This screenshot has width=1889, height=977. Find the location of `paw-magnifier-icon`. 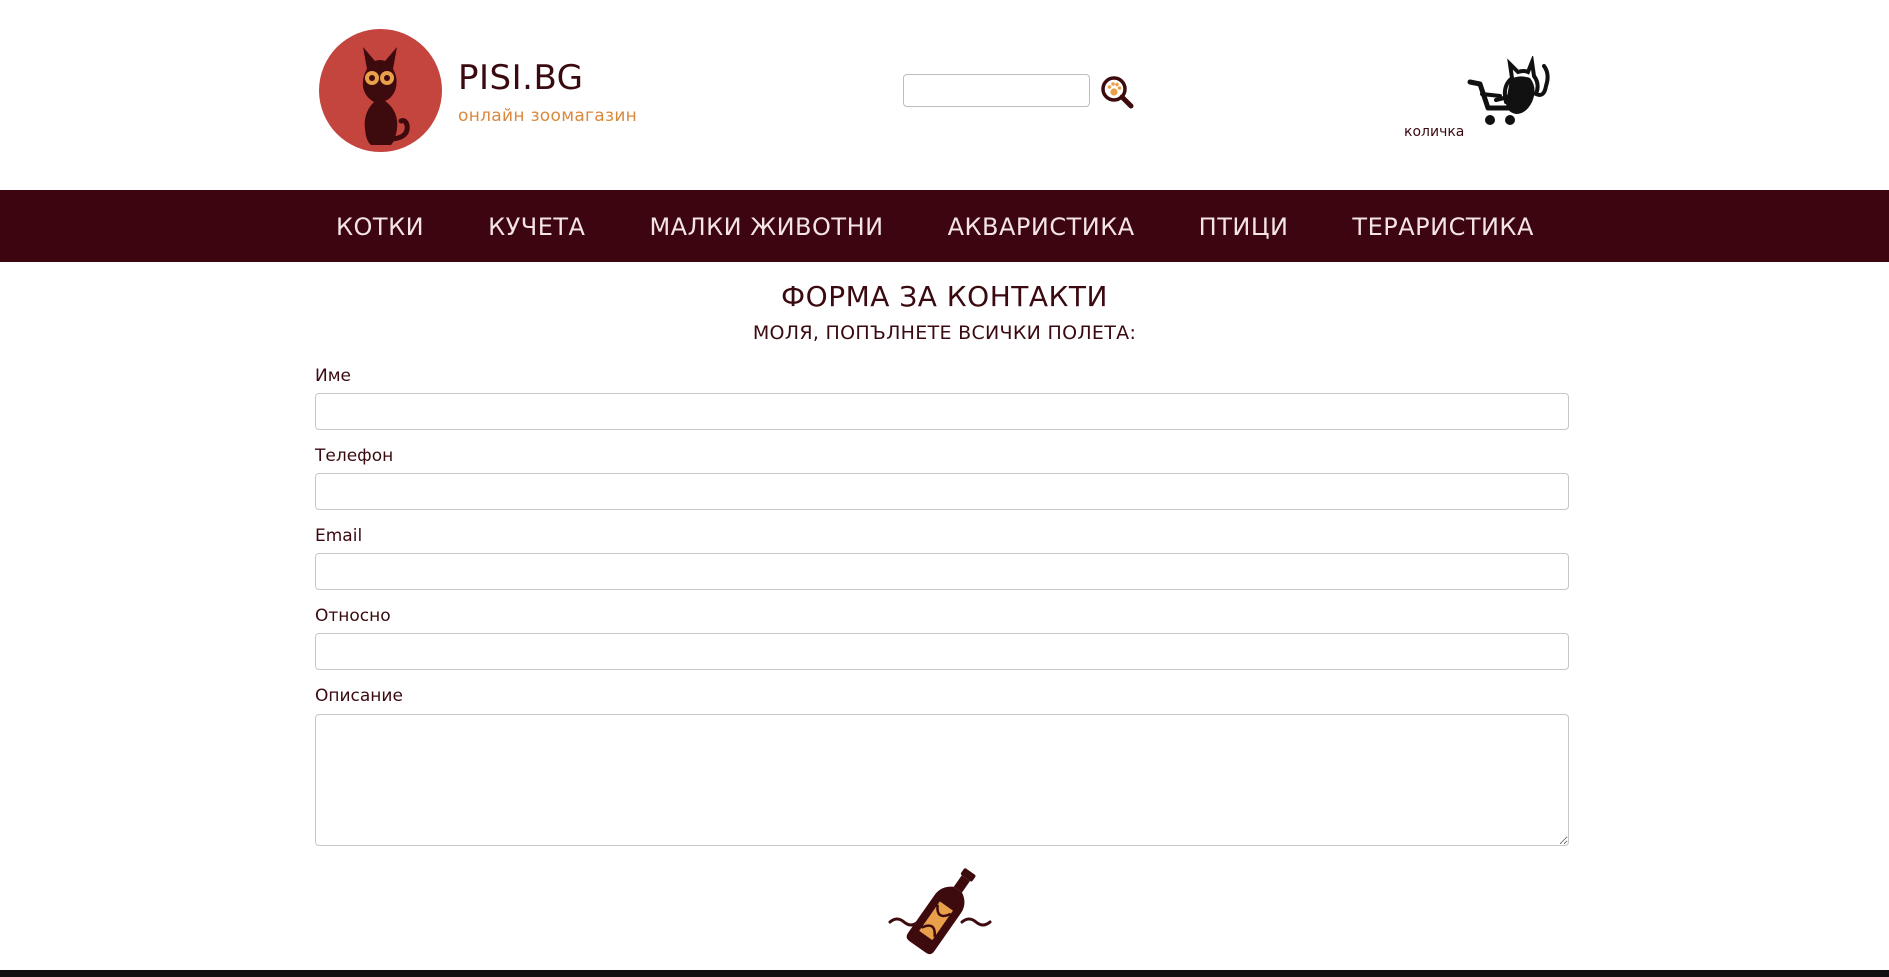

paw-magnifier-icon is located at coordinates (1117, 92).